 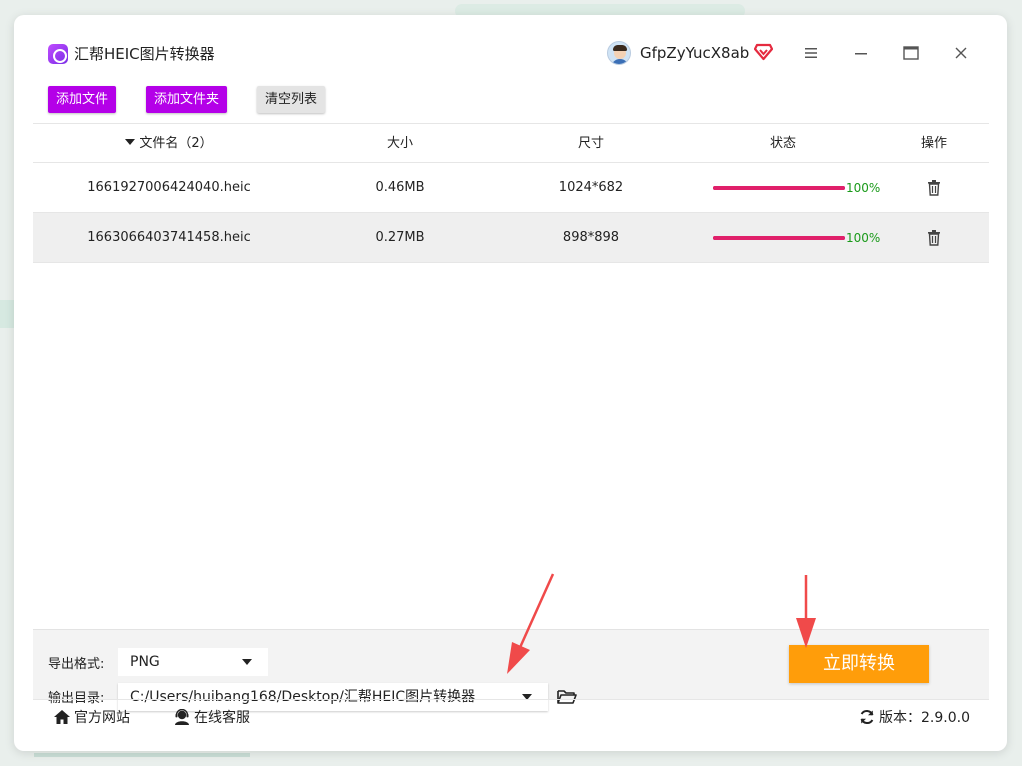 What do you see at coordinates (590, 143) in the screenshot?
I see `column-header-dimensions: 尺寸` at bounding box center [590, 143].